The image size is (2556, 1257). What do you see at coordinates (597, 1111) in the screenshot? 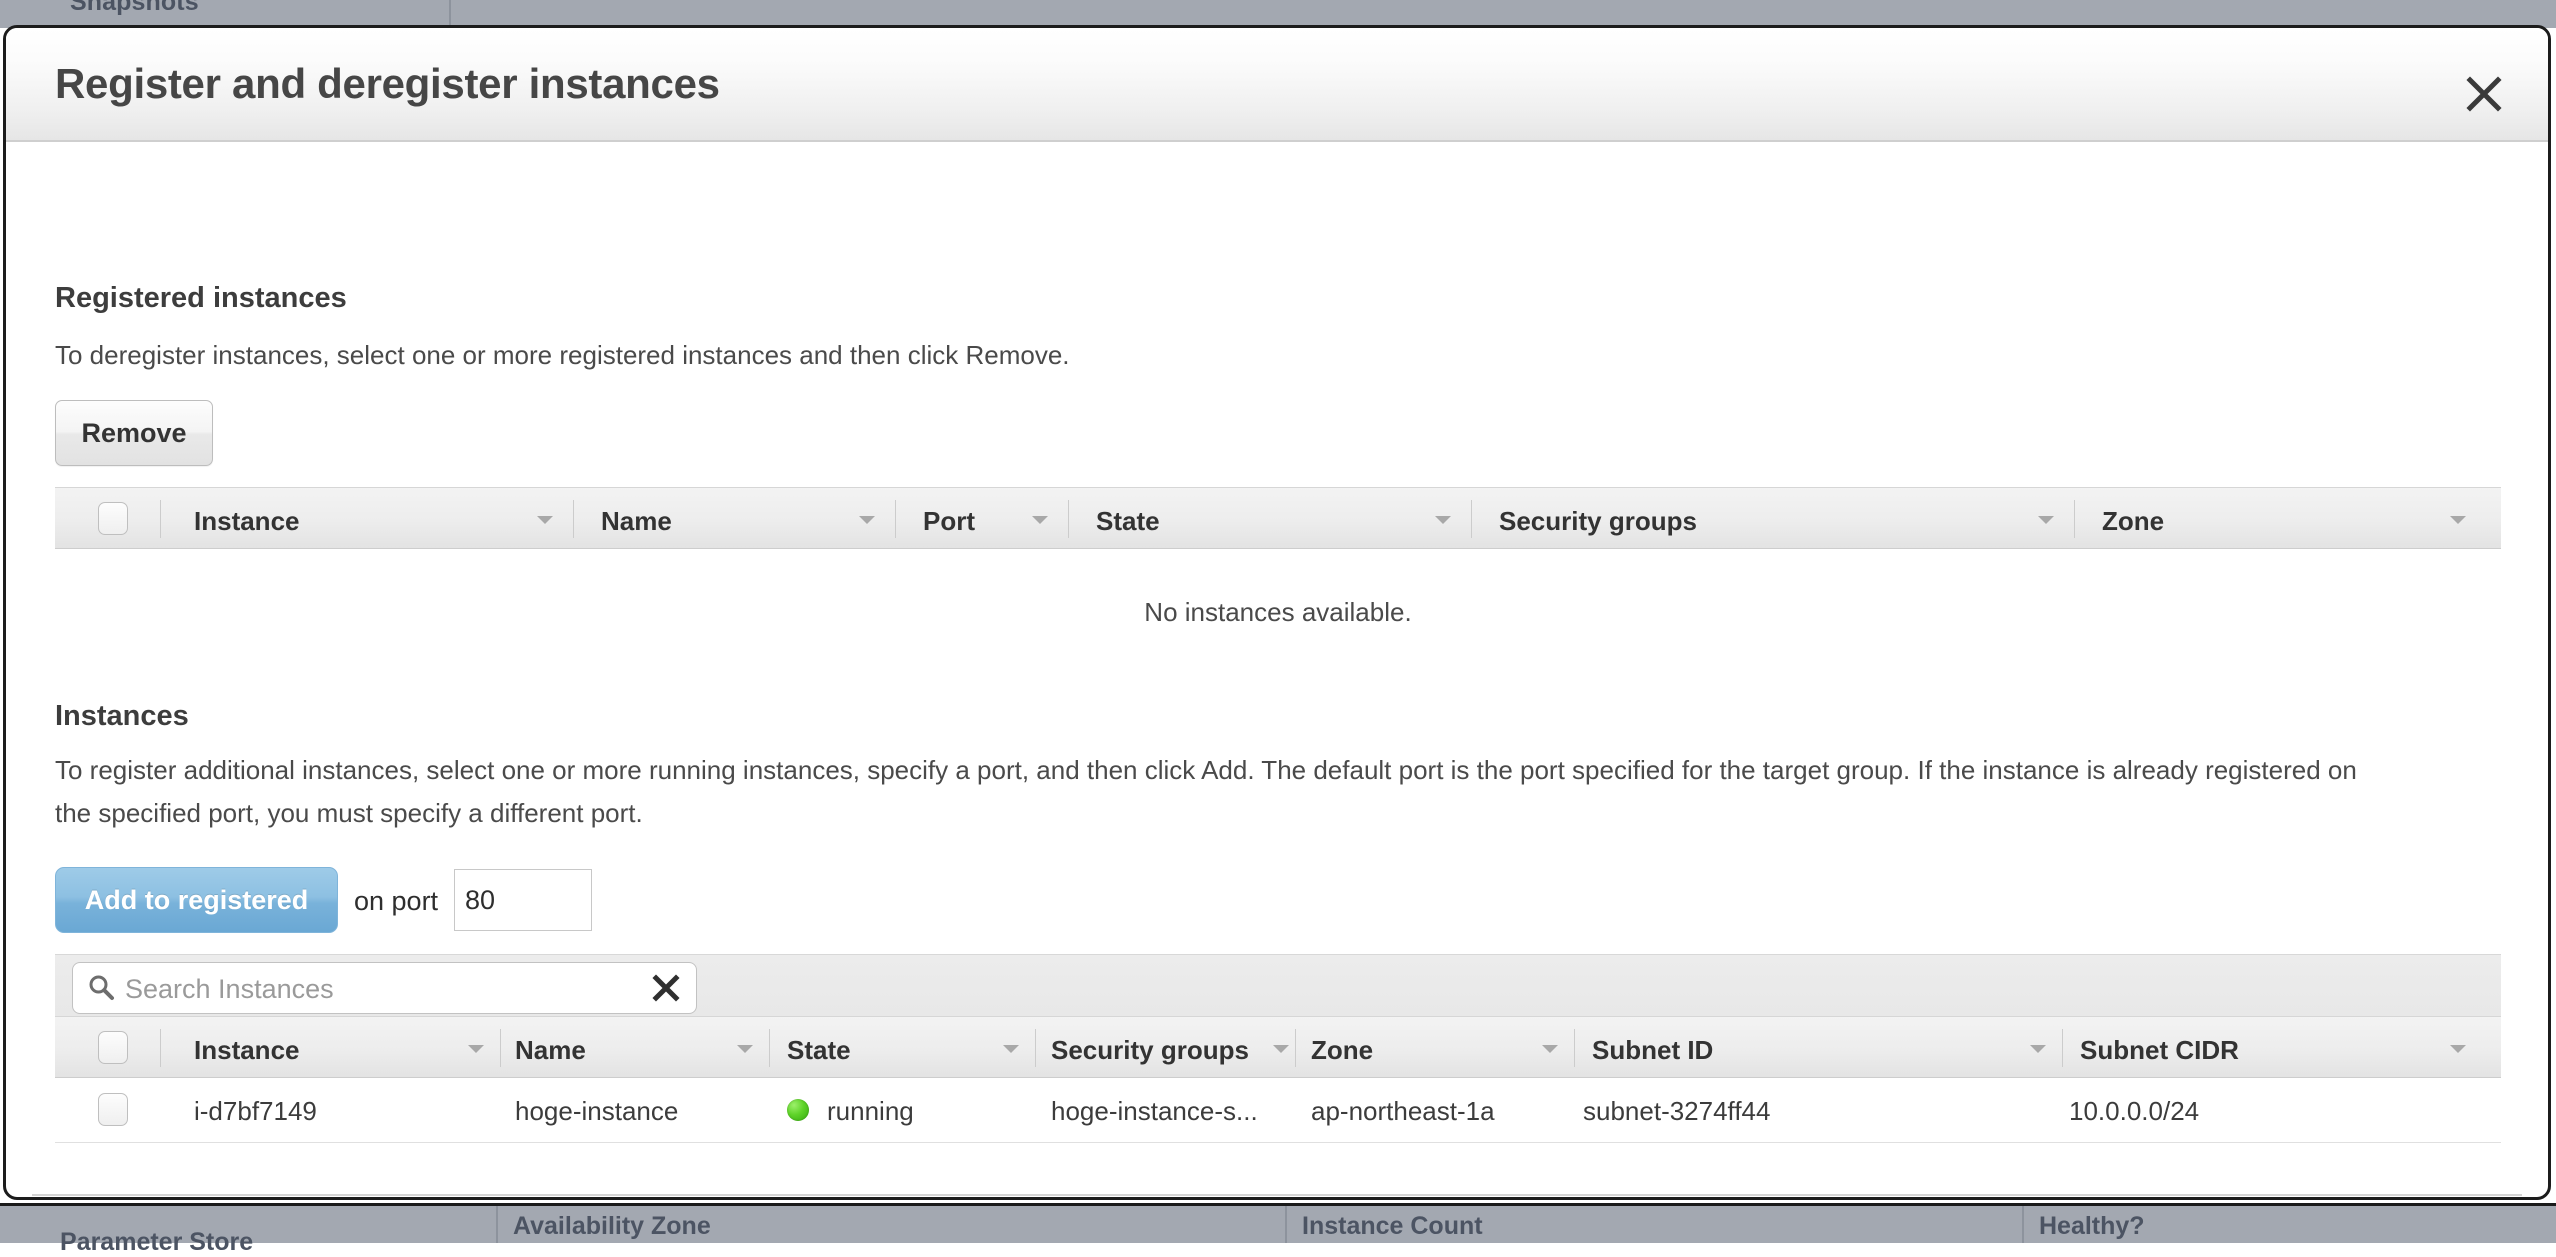
I see `row-name: hoge-instance` at bounding box center [597, 1111].